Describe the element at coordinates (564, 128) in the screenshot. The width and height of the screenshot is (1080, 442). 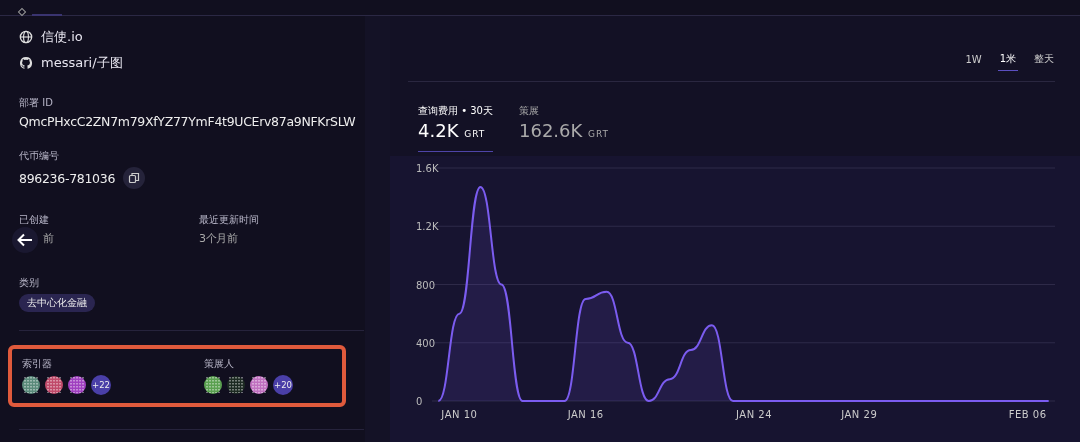
I see `stat-tab: 策展 162.6K GRT` at that location.